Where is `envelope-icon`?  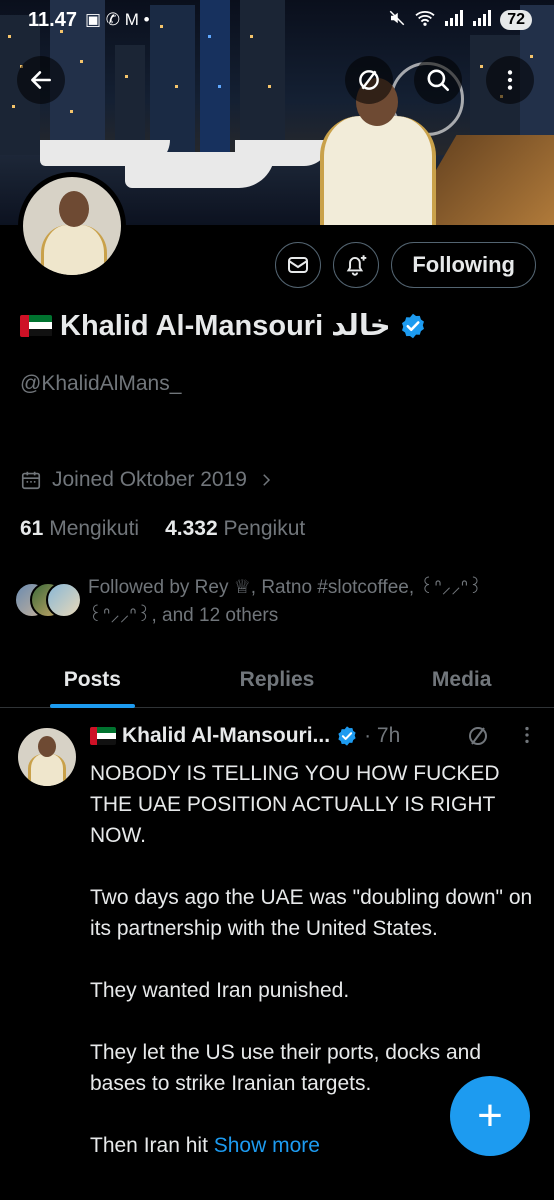
envelope-icon is located at coordinates (298, 265).